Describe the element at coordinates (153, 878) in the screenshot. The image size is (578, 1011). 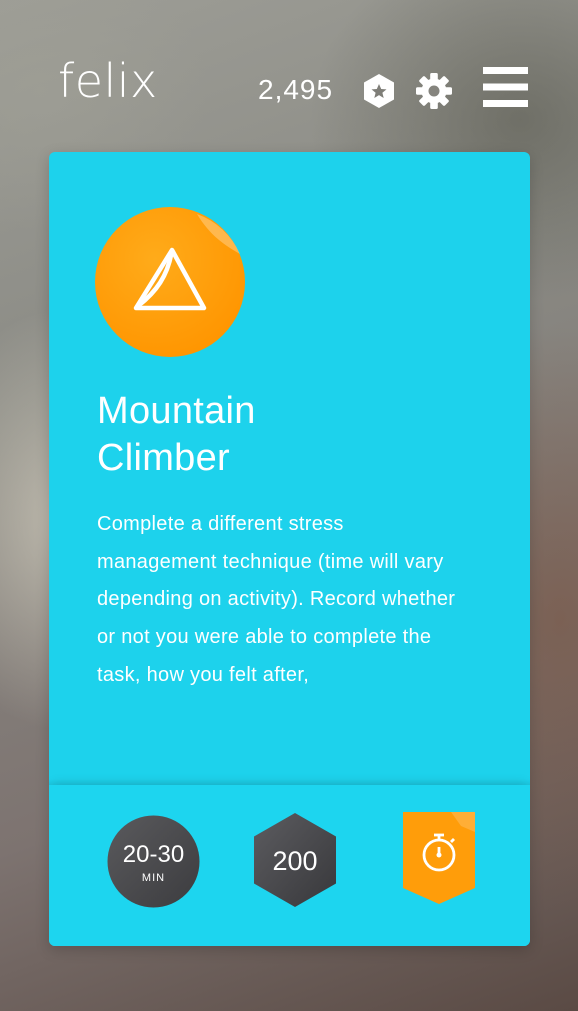
I see `duration-unit: MIN` at that location.